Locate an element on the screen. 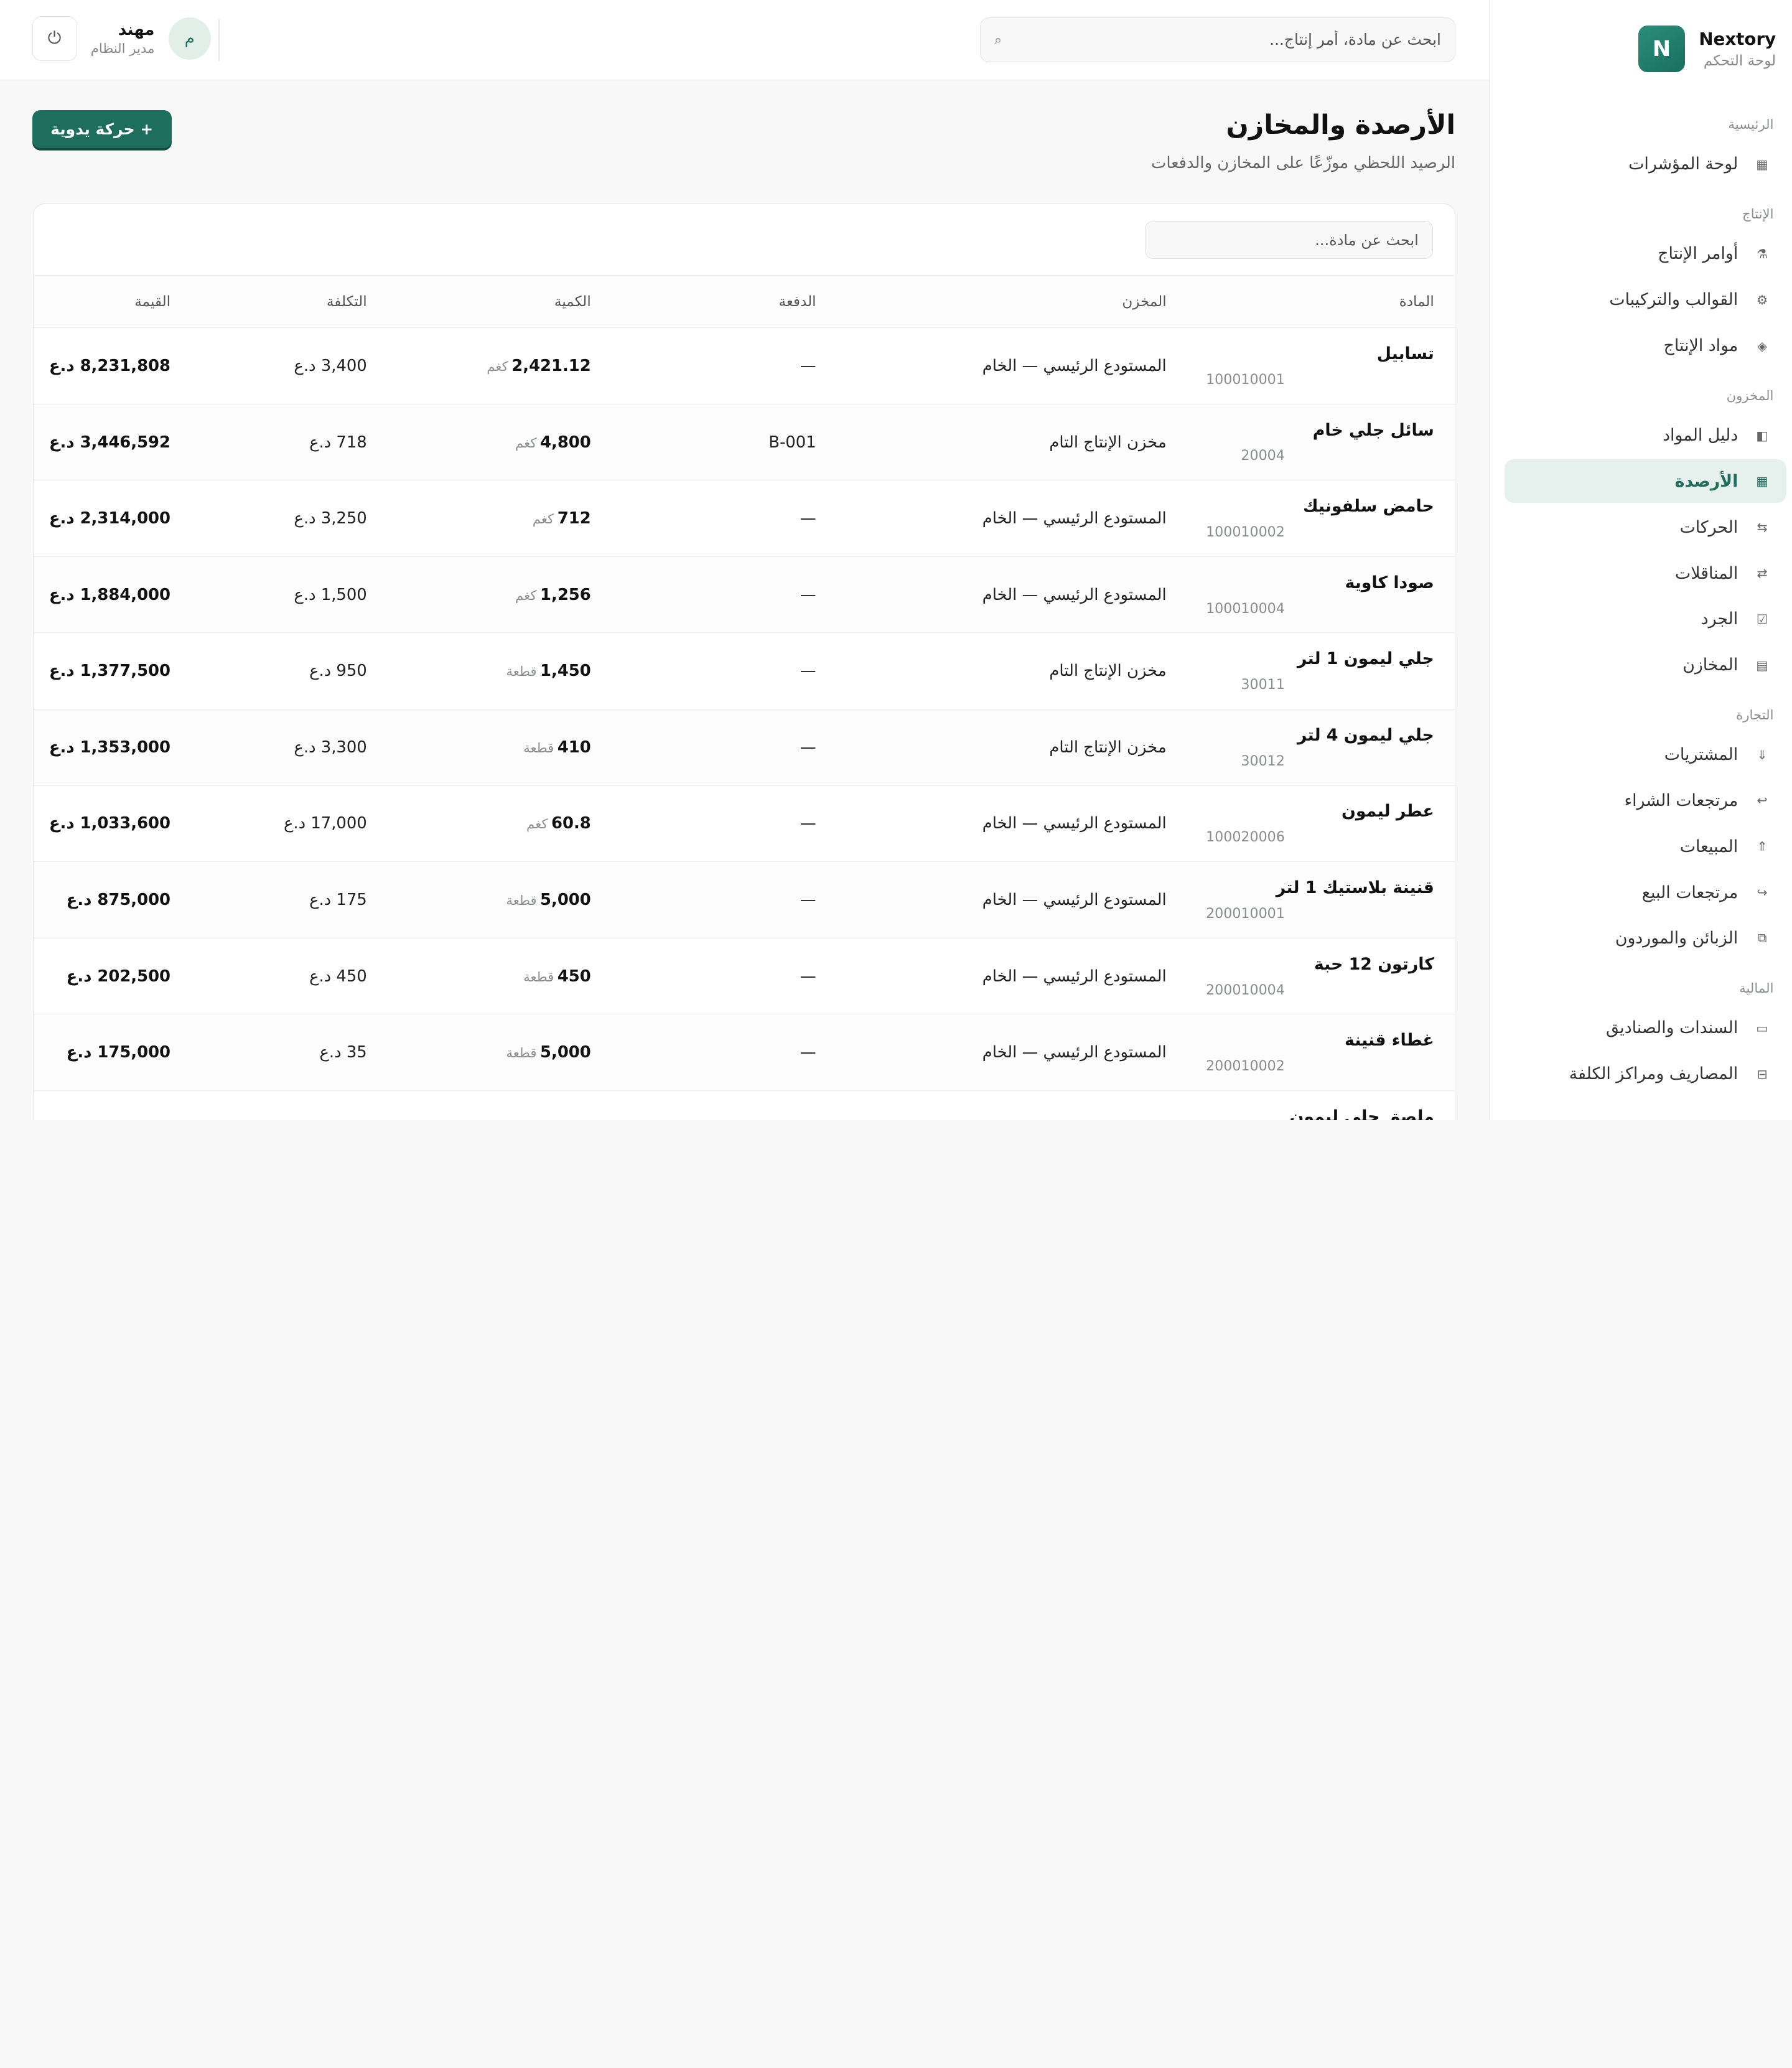 This screenshot has height=2068, width=1792. qty-unit: قطعة is located at coordinates (538, 748).